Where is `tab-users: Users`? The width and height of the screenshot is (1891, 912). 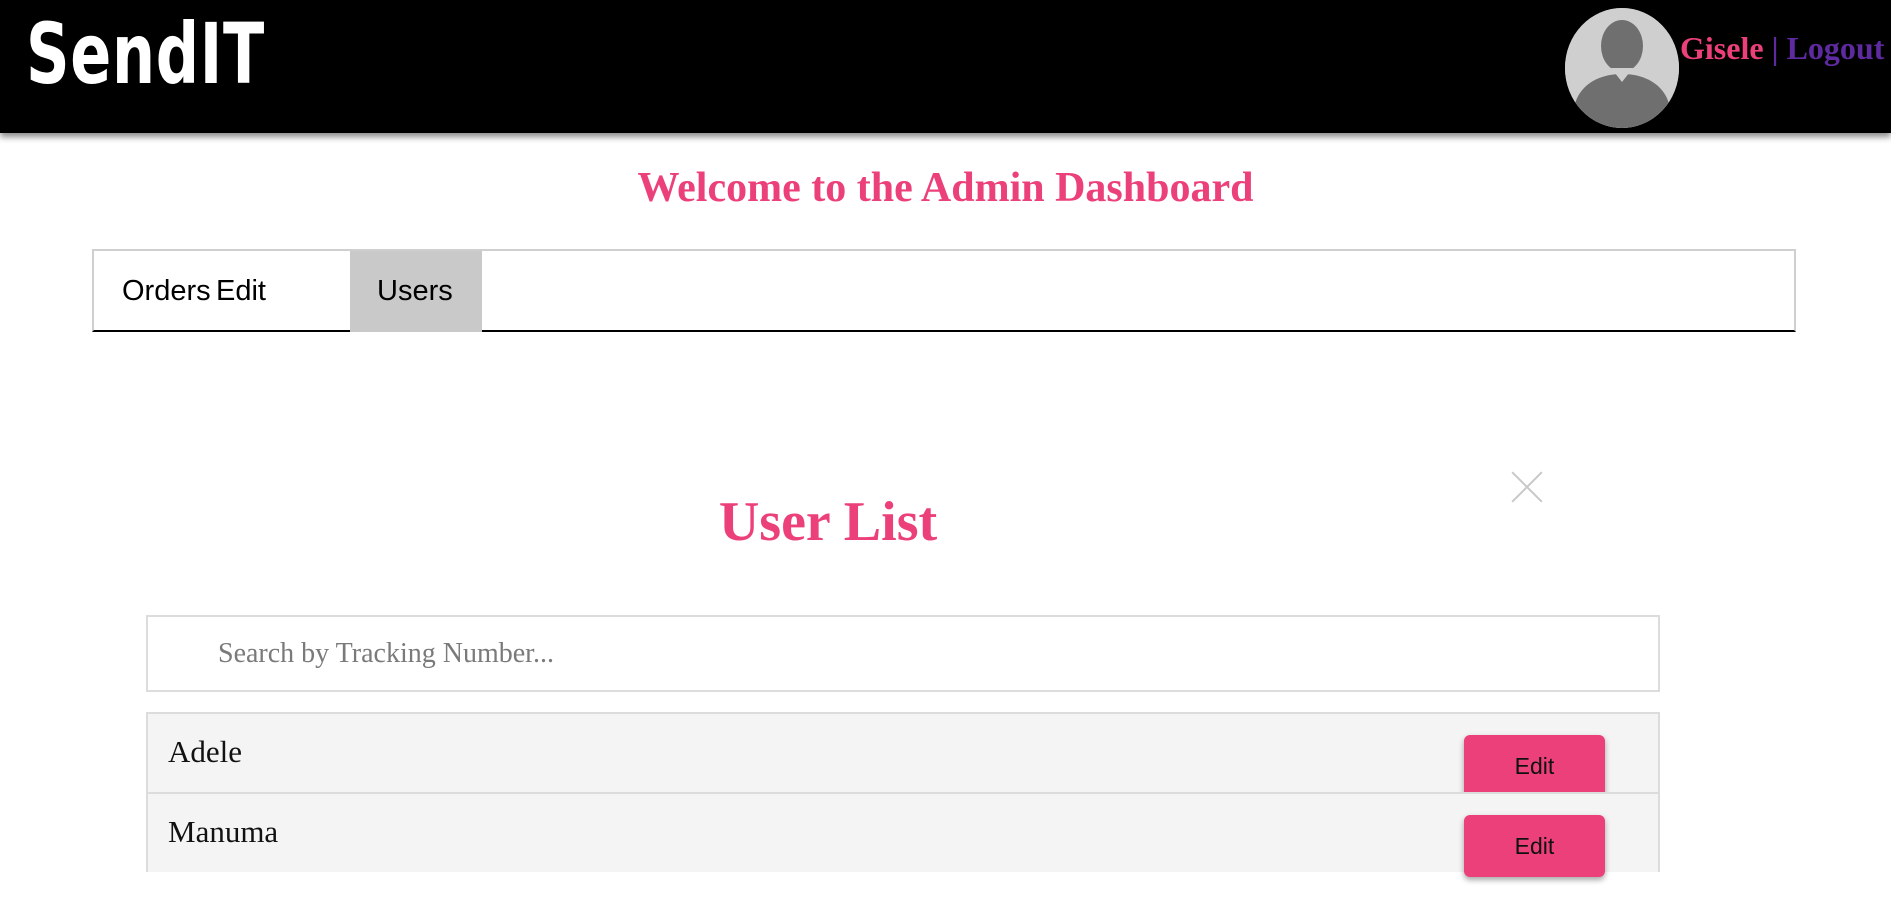 tab-users: Users is located at coordinates (416, 291).